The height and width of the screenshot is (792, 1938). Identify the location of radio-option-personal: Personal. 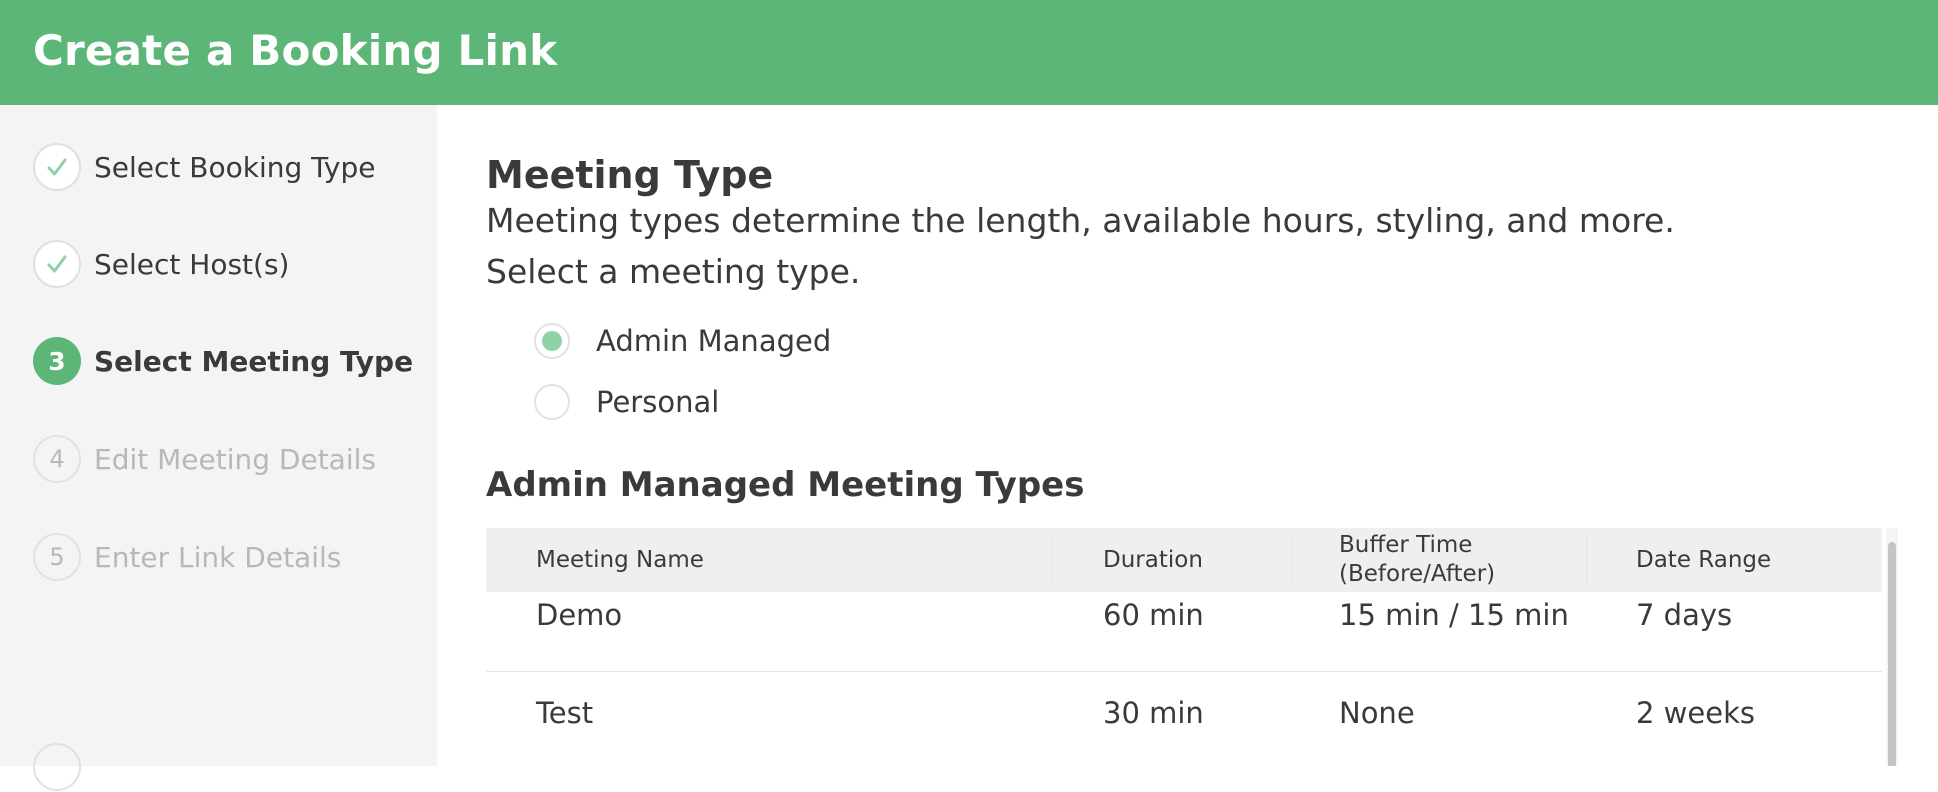
(626, 402).